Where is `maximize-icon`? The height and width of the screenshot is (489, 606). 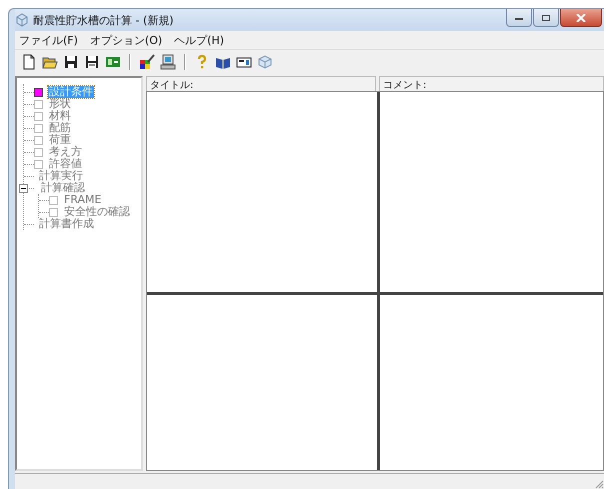
maximize-icon is located at coordinates (546, 18).